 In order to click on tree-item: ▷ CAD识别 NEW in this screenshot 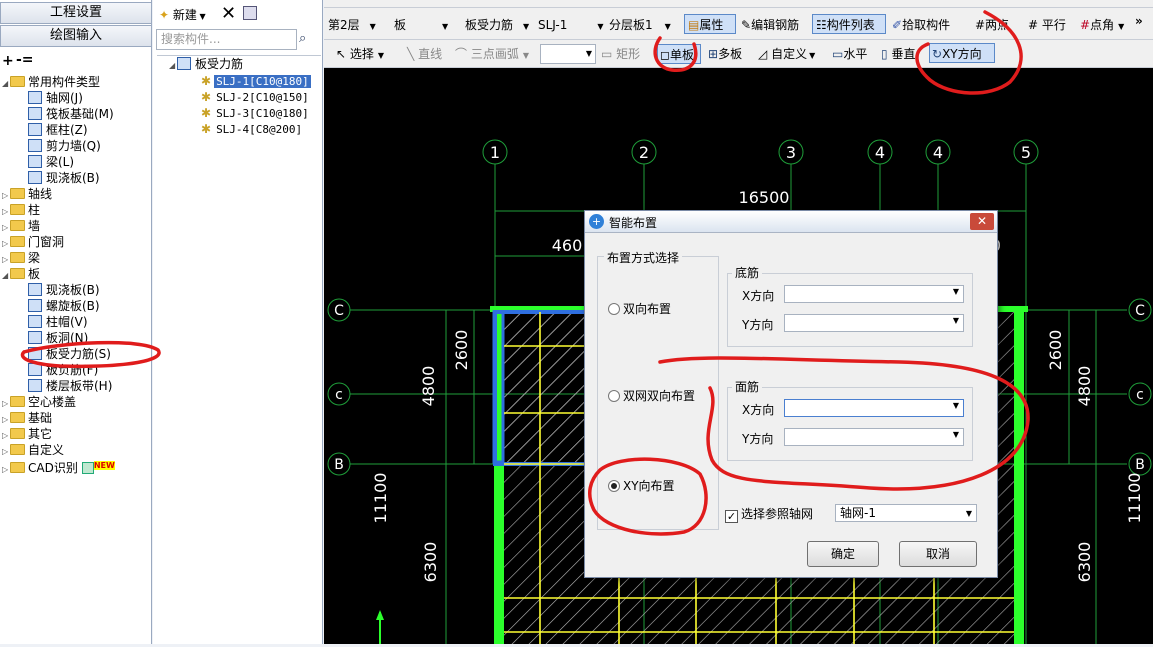, I will do `click(58, 466)`.